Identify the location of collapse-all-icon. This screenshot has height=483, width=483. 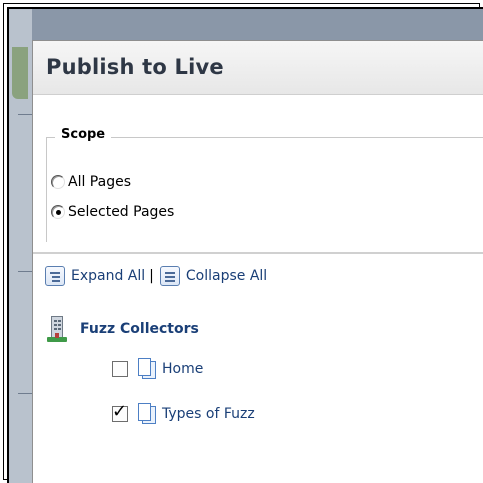
(169, 276).